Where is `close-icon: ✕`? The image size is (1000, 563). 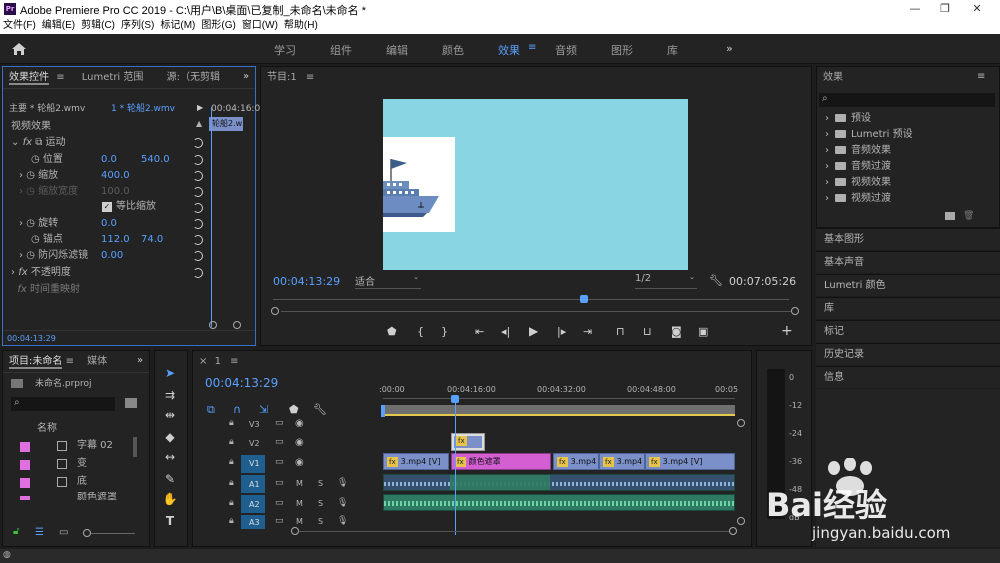 close-icon: ✕ is located at coordinates (977, 9).